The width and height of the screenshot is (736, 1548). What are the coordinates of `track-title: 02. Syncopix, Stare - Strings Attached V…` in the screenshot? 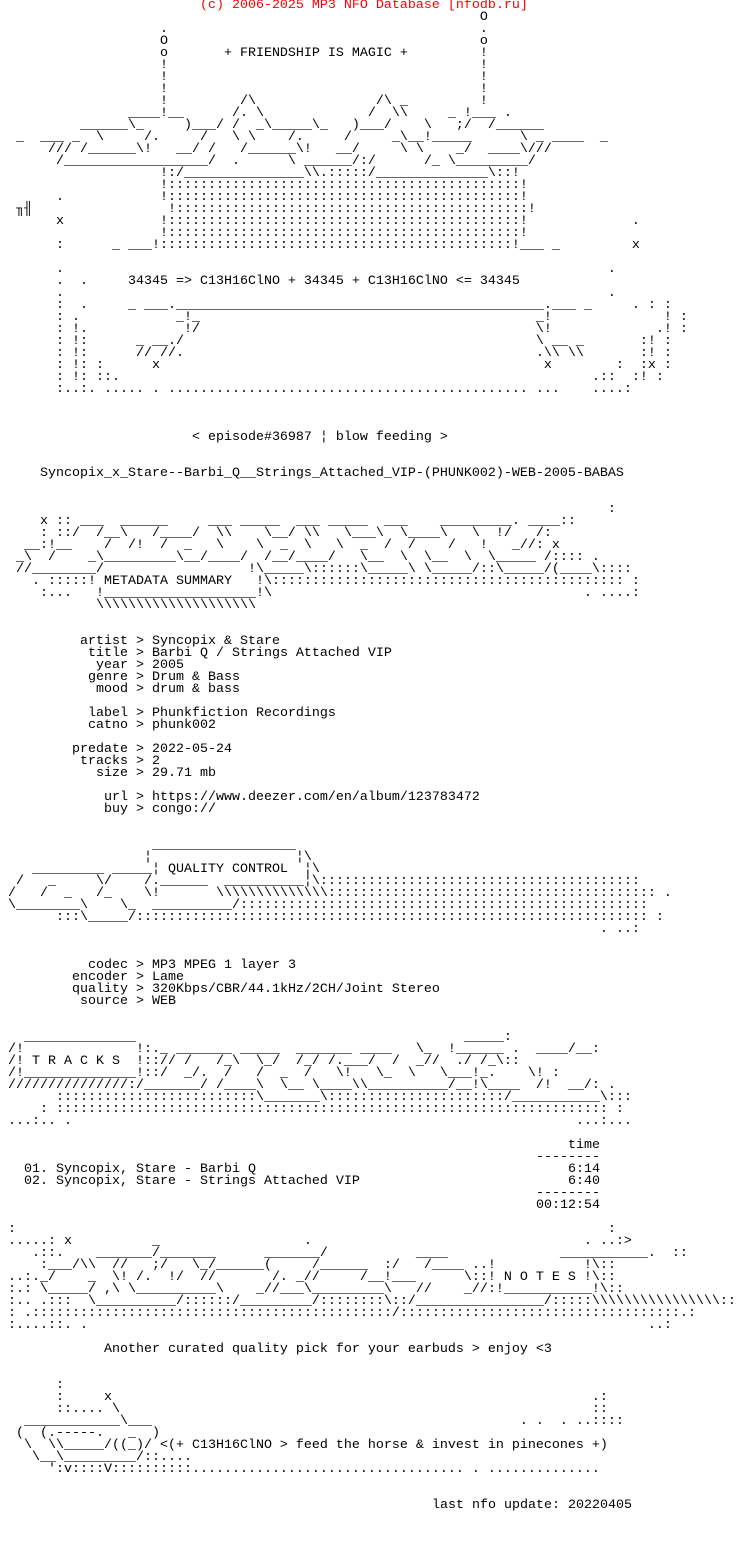 It's located at (180, 1181).